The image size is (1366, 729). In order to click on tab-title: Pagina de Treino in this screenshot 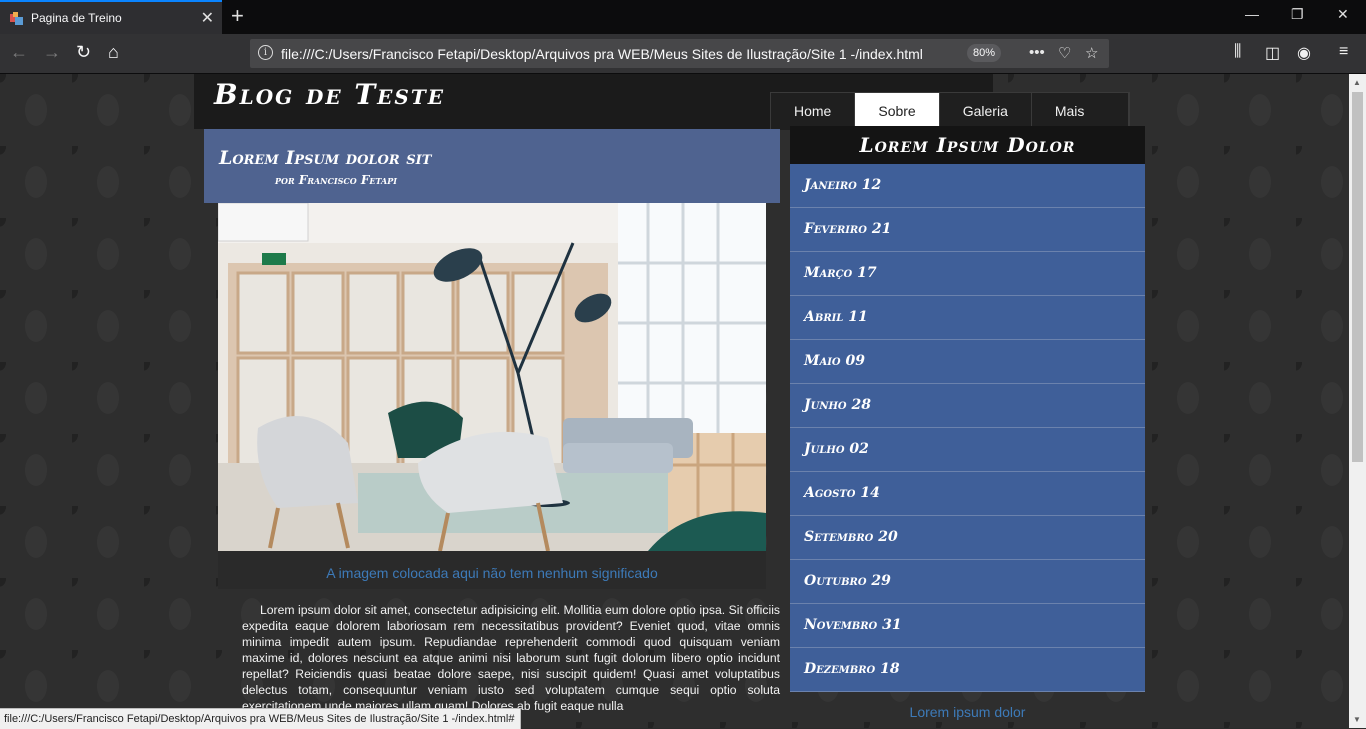, I will do `click(76, 18)`.